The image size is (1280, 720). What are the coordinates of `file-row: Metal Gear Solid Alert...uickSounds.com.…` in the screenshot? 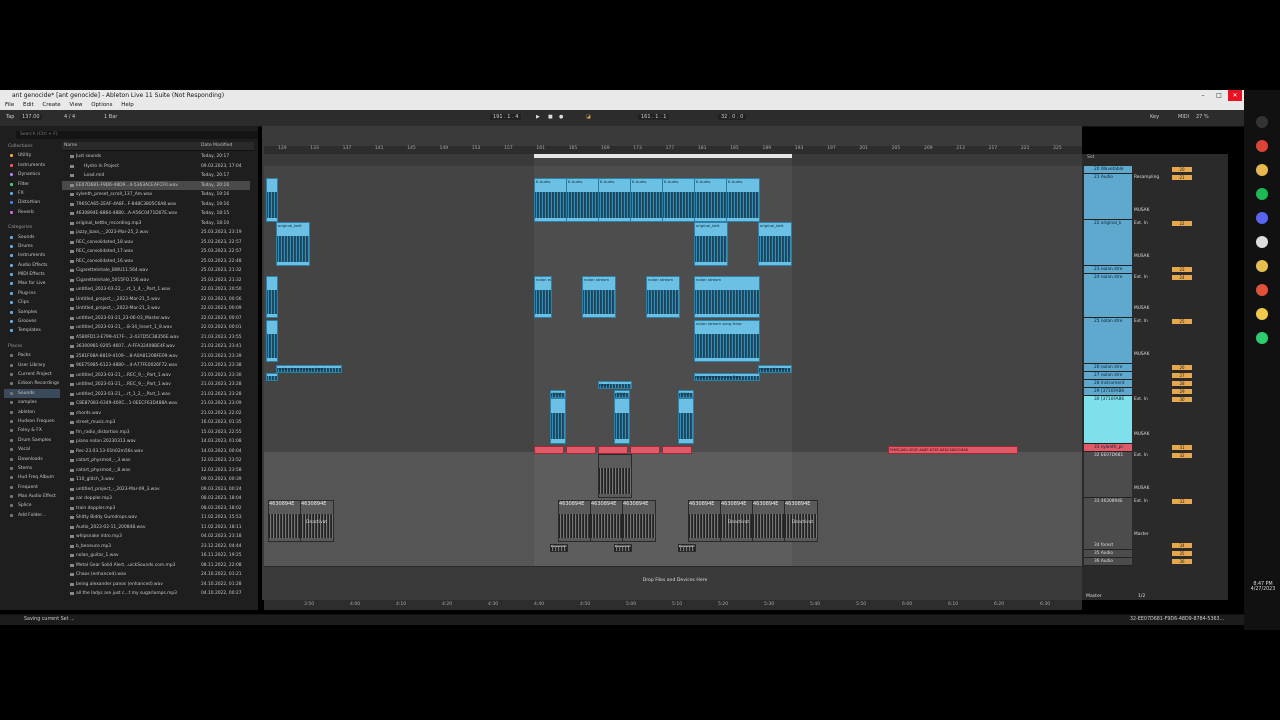 It's located at (156, 566).